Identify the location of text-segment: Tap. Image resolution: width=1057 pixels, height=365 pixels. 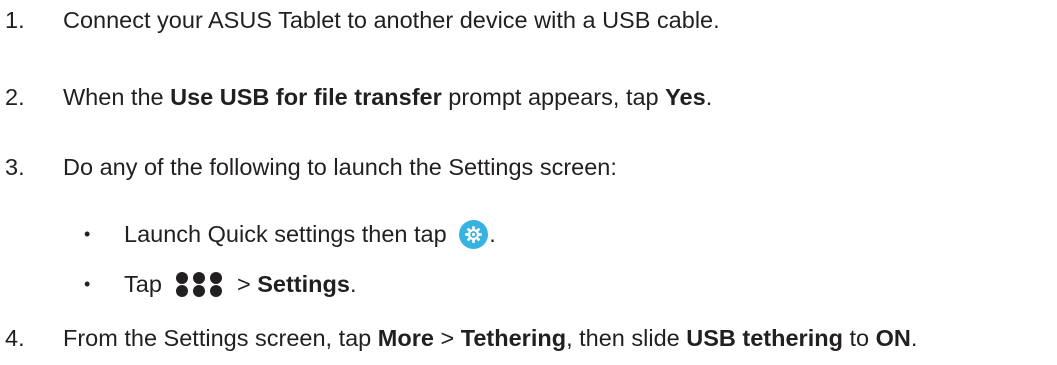
(146, 283).